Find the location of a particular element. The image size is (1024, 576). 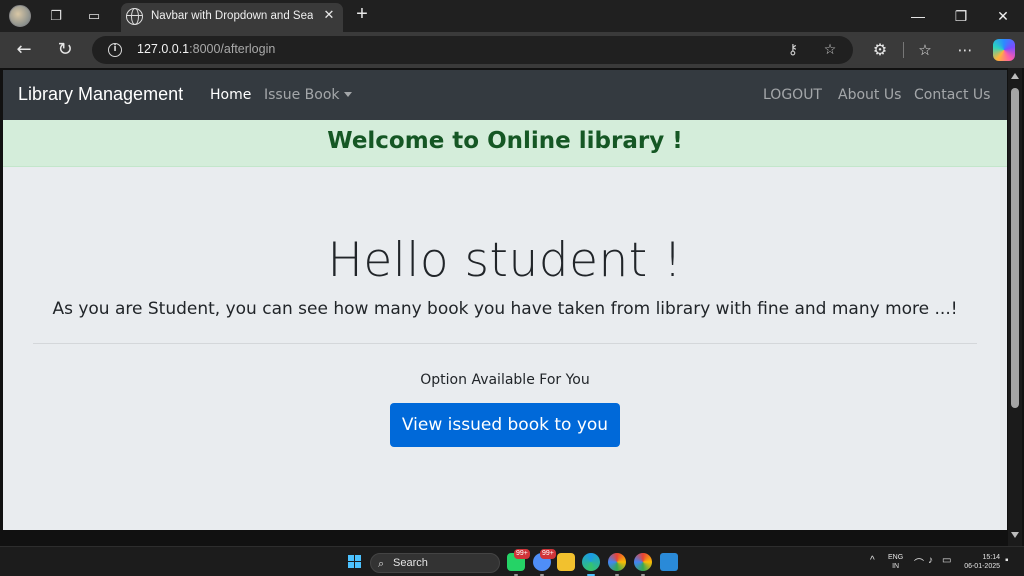

workspaces-icon: ❐ is located at coordinates (56, 16).